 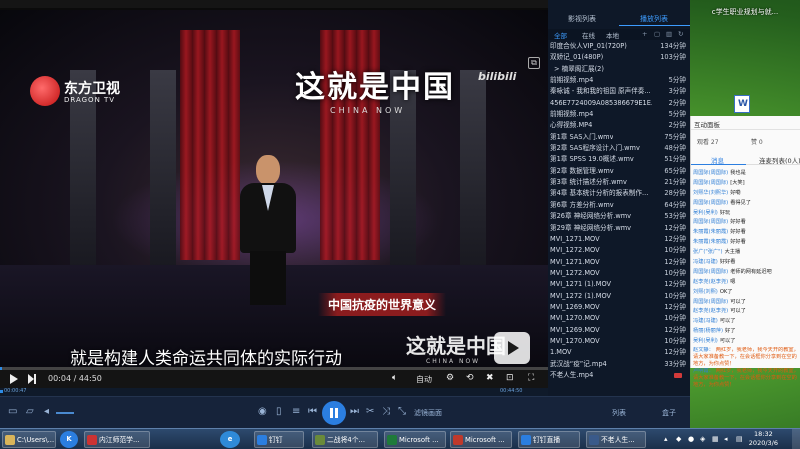 I want to click on delete-icon: ▥, so click(x=669, y=34).